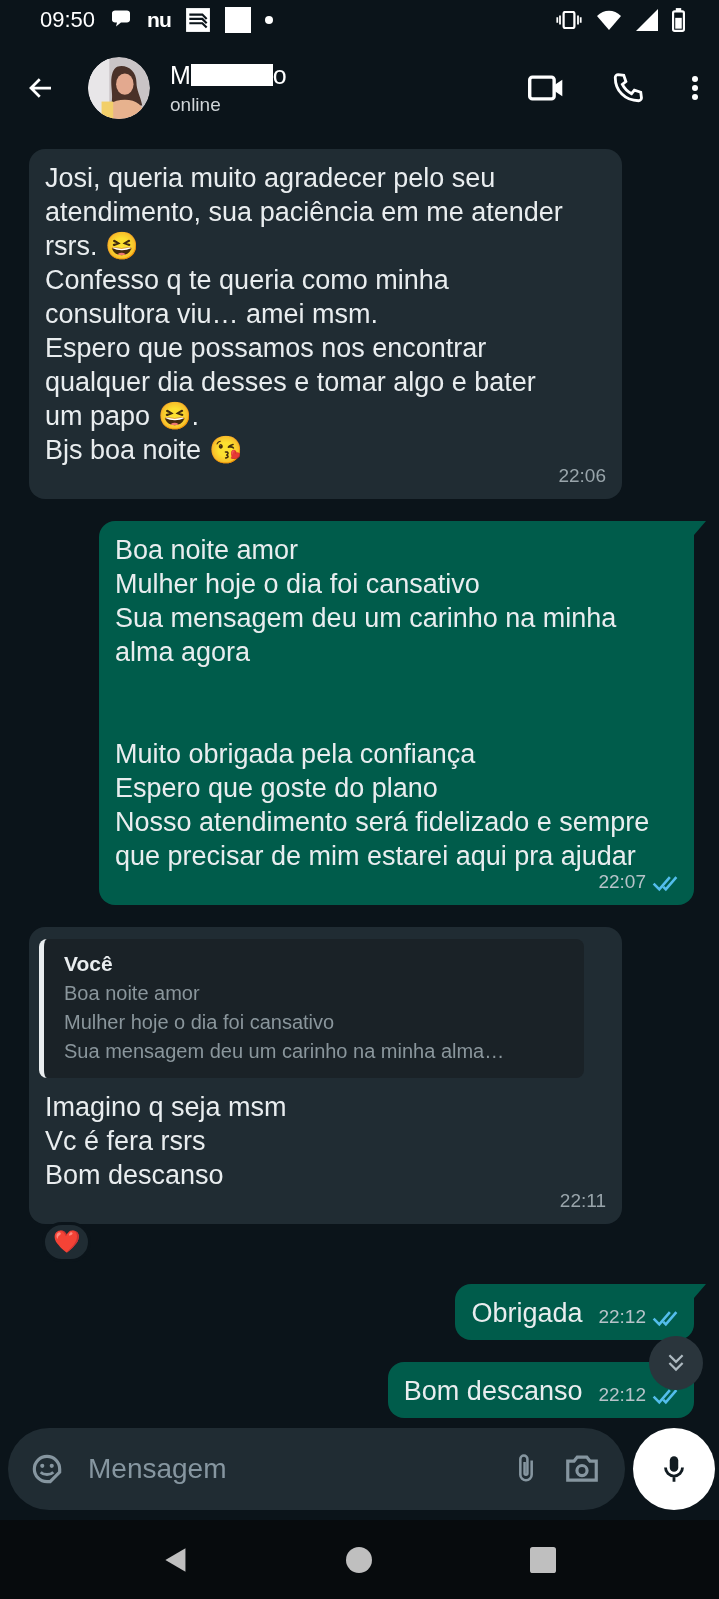 The image size is (719, 1599). I want to click on scroll-down-button, so click(676, 1363).